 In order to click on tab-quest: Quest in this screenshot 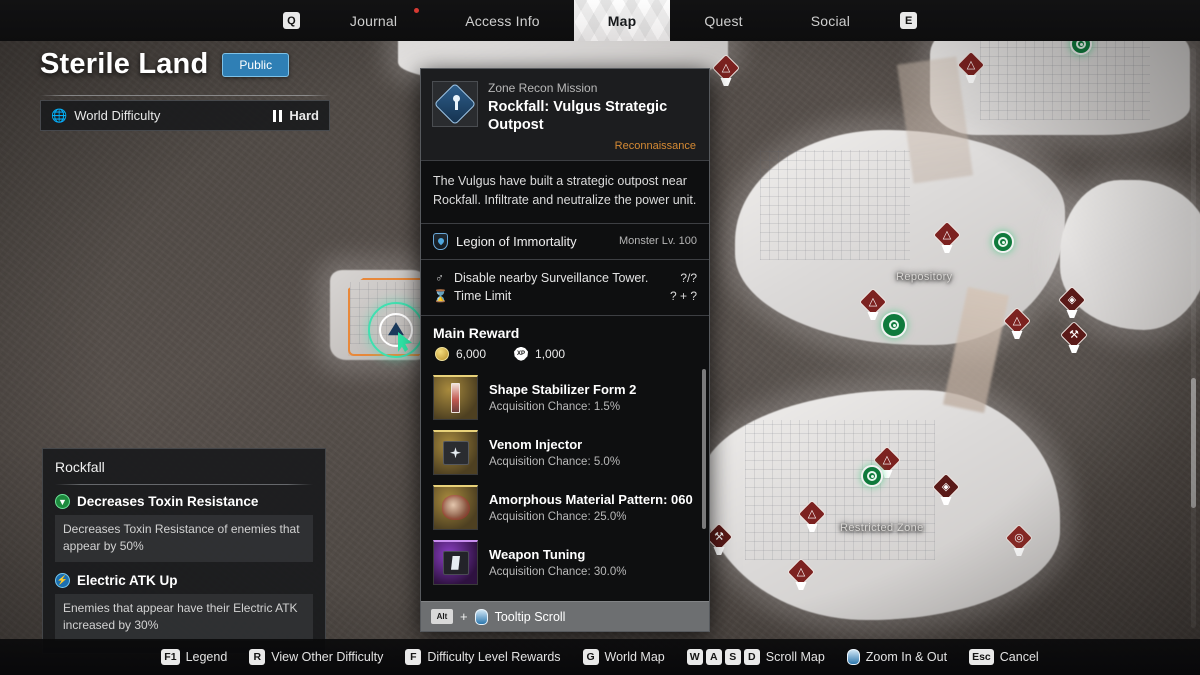, I will do `click(723, 20)`.